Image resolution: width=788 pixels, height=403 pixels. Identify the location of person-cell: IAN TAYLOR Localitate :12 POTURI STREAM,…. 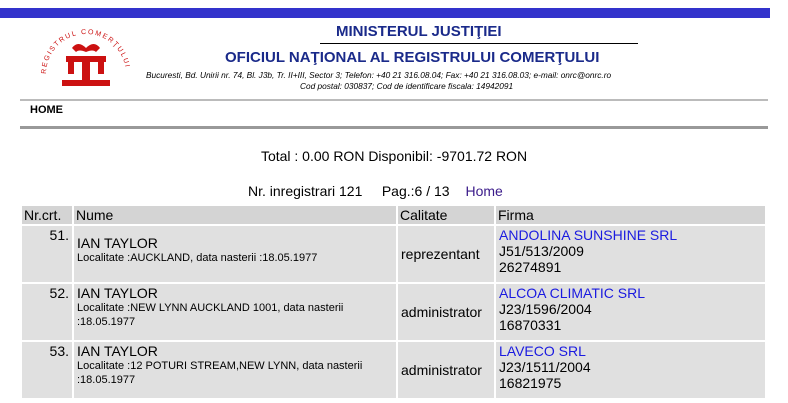
(235, 370).